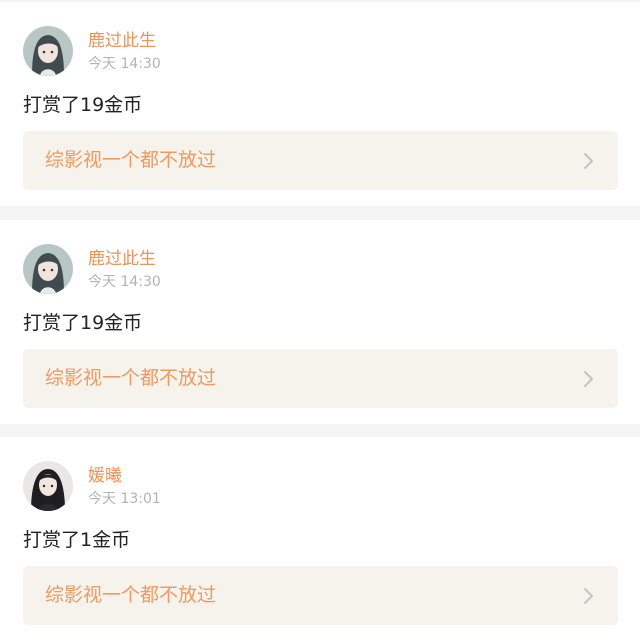  Describe the element at coordinates (77, 540) in the screenshot. I see `reward-message: 打赏了1金币` at that location.